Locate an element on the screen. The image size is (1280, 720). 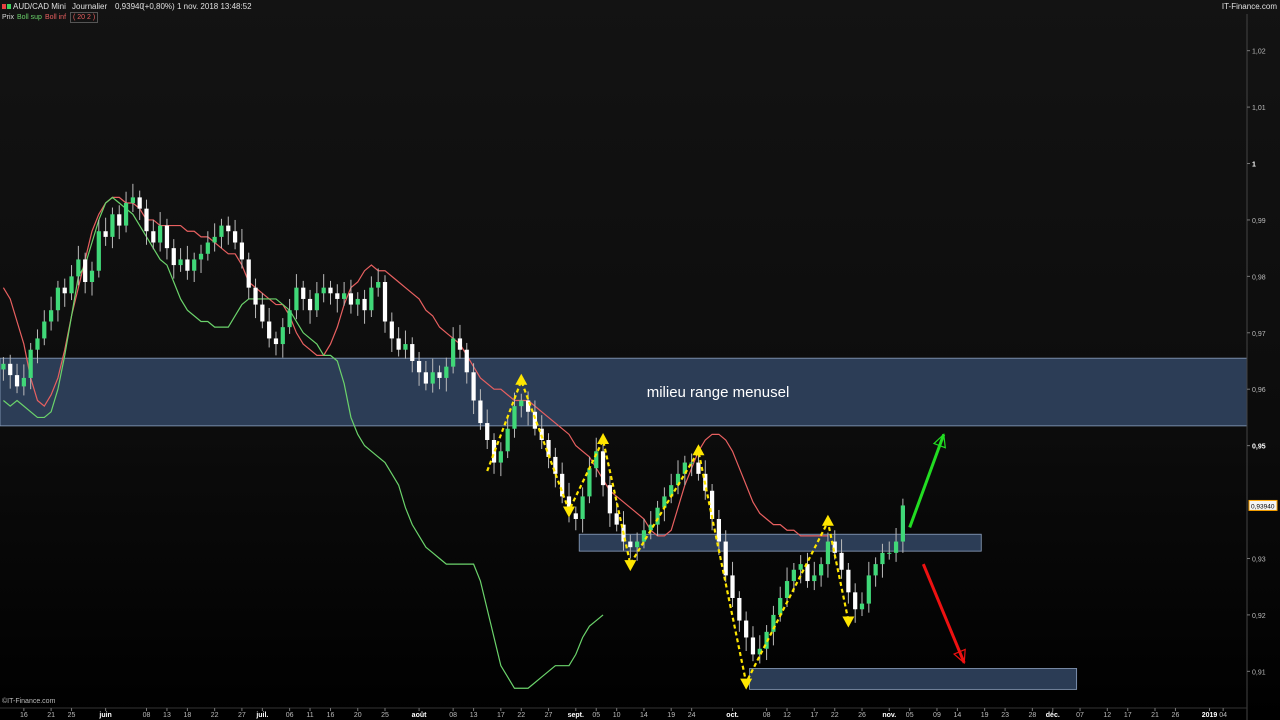
x-tick-label: 08 is located at coordinates (767, 715).